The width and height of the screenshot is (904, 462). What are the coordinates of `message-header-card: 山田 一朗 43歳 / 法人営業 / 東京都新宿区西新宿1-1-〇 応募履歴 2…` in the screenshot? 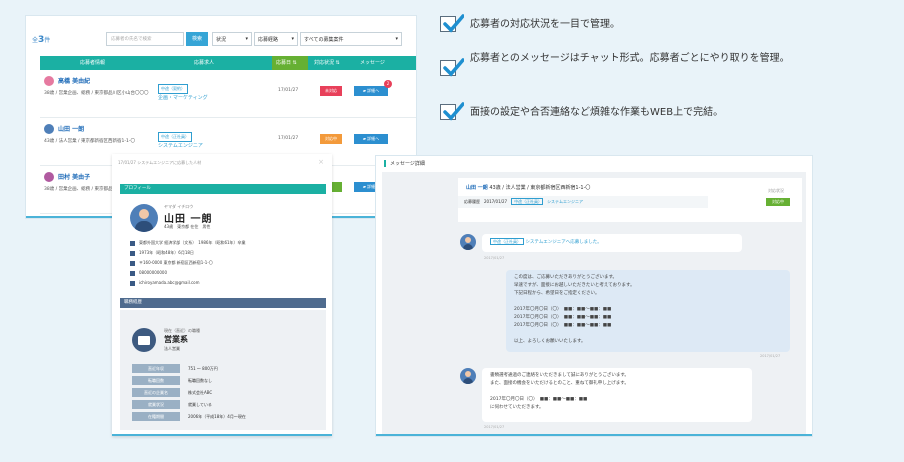 It's located at (630, 200).